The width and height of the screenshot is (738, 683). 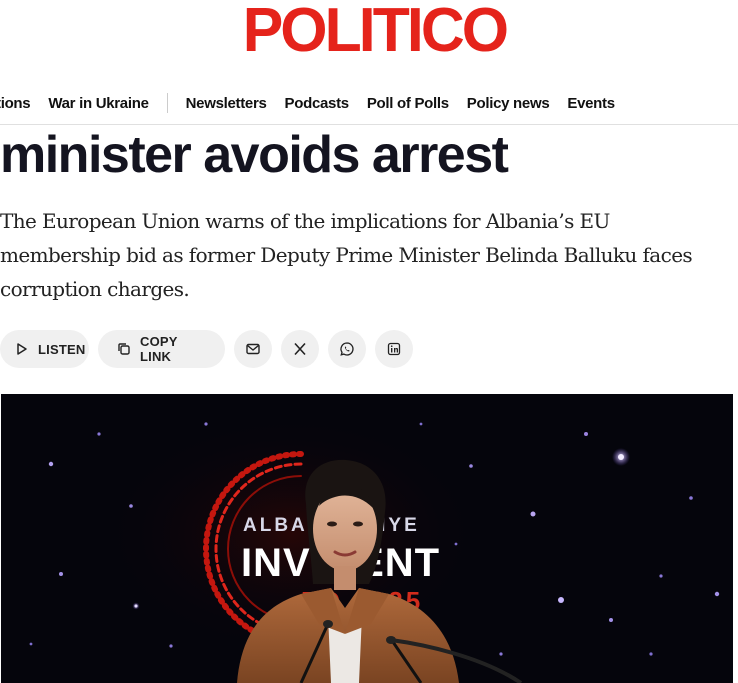 What do you see at coordinates (591, 103) in the screenshot?
I see `nav-item-events: Events` at bounding box center [591, 103].